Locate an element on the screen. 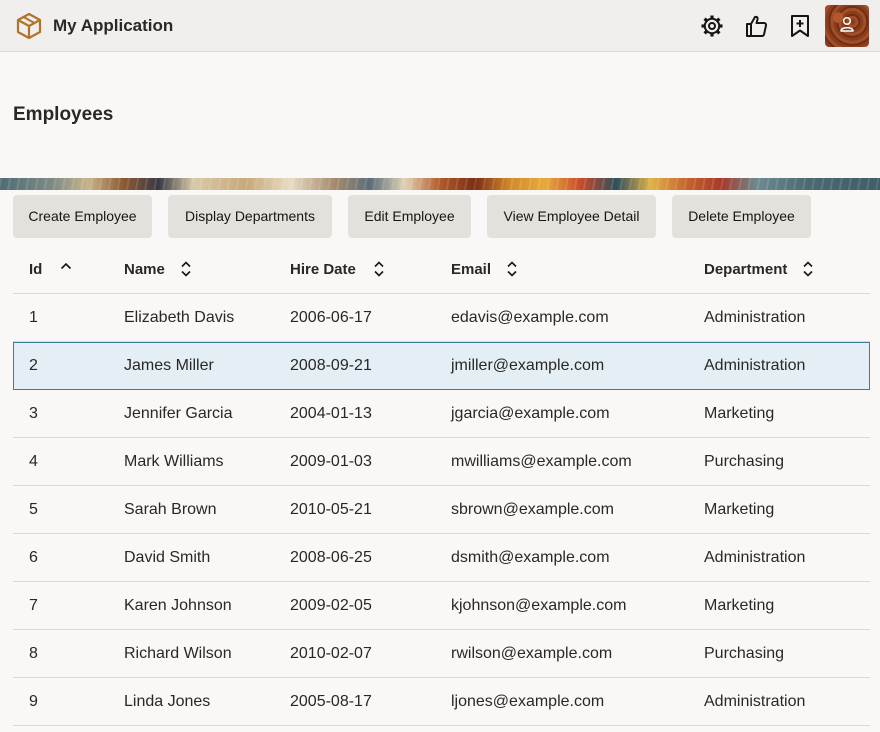 The image size is (880, 732). cell-email: jgarcia@example.com is located at coordinates (530, 413).